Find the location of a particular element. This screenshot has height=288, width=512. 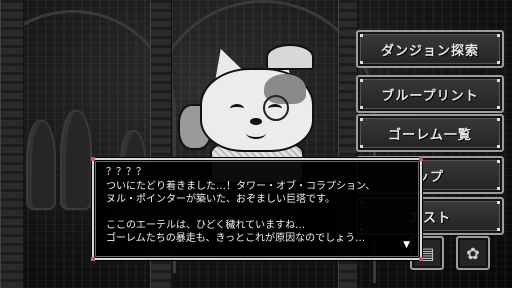

speaker-name: ？？？？ is located at coordinates (126, 172).